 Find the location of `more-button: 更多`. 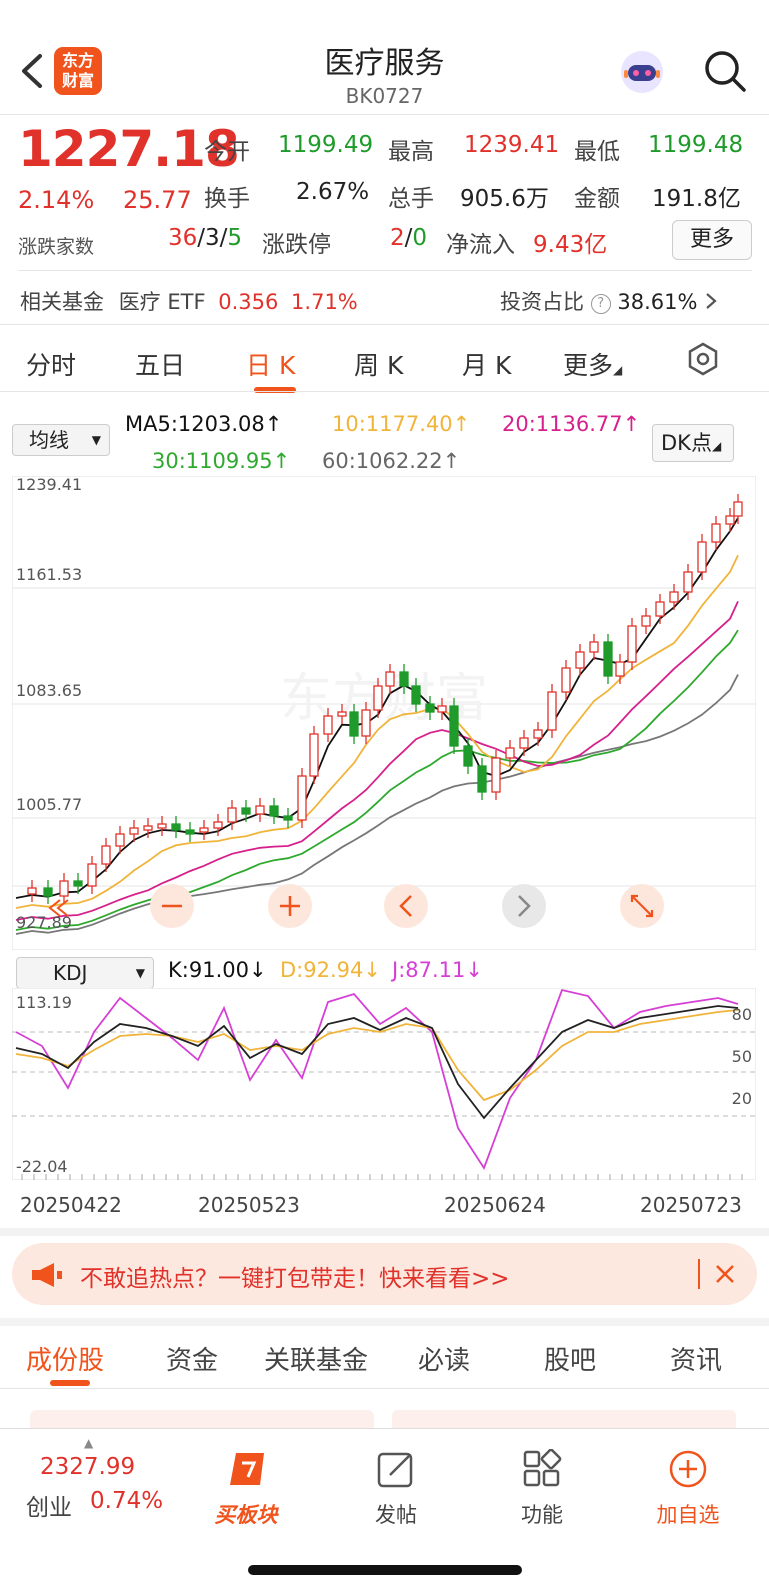

more-button: 更多 is located at coordinates (712, 240).